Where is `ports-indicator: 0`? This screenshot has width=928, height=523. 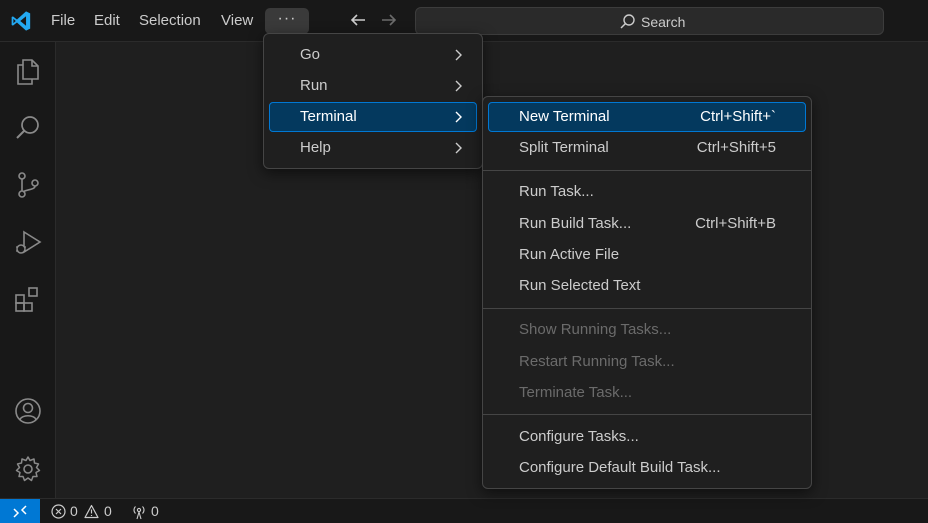
ports-indicator: 0 is located at coordinates (147, 511).